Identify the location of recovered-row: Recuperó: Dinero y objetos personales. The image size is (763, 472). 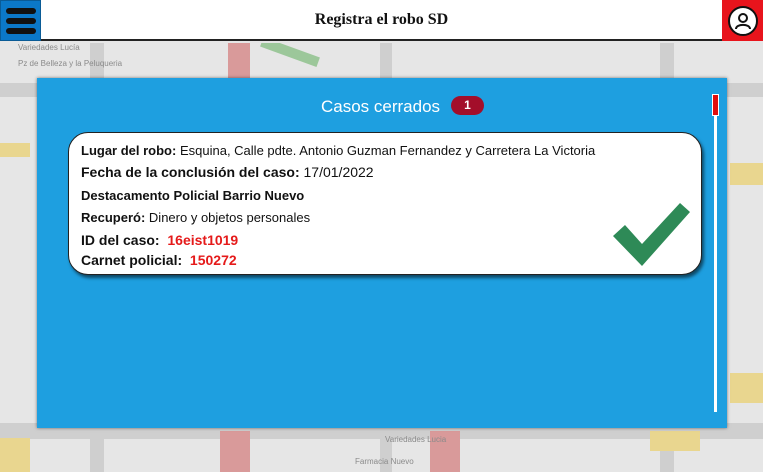
(195, 217).